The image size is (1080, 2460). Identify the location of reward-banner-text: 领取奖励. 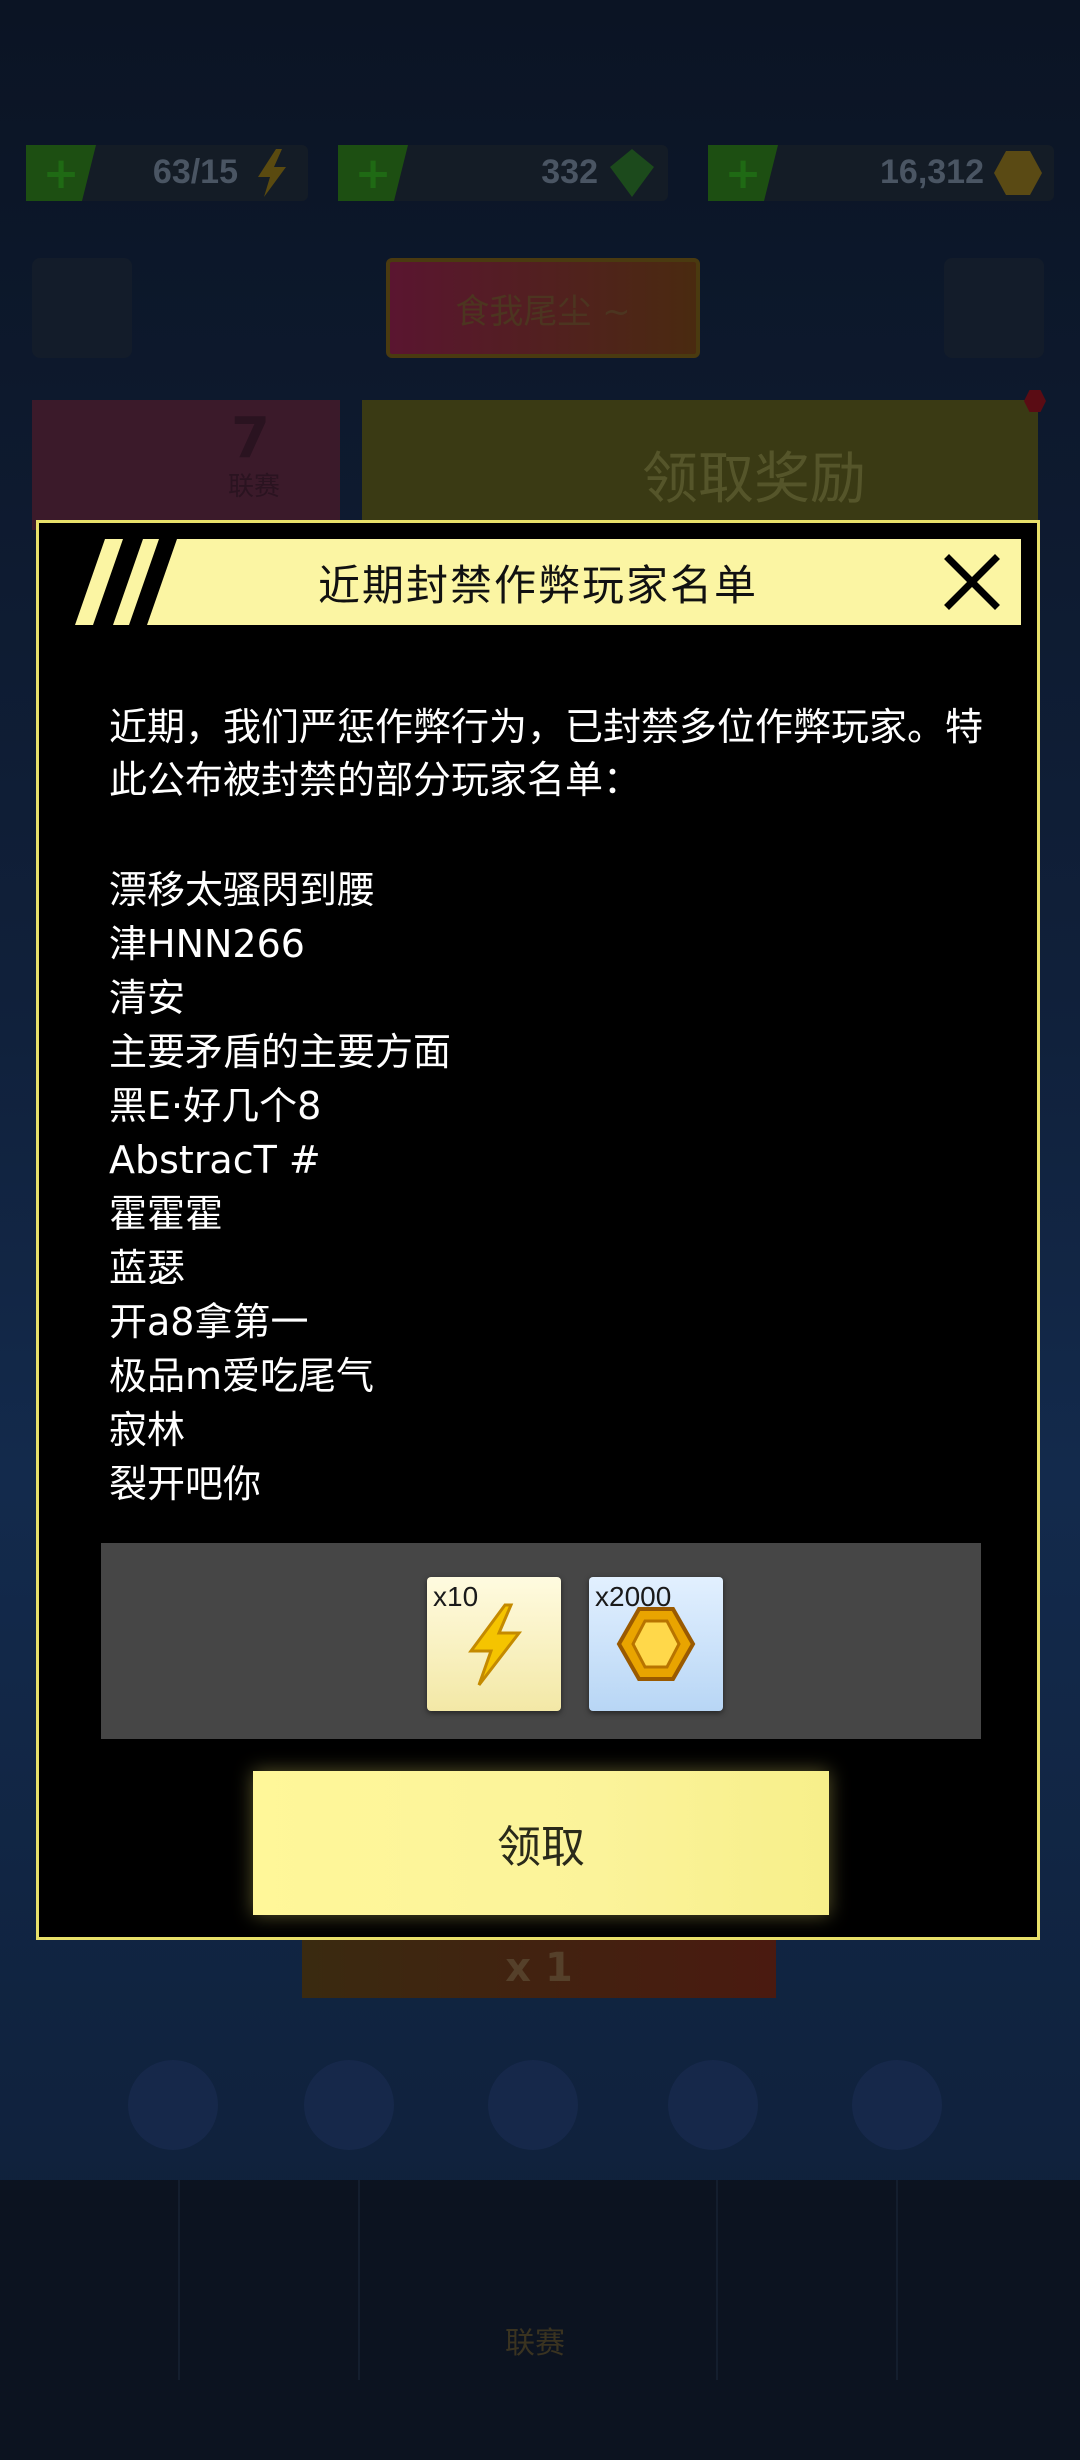
(754, 479).